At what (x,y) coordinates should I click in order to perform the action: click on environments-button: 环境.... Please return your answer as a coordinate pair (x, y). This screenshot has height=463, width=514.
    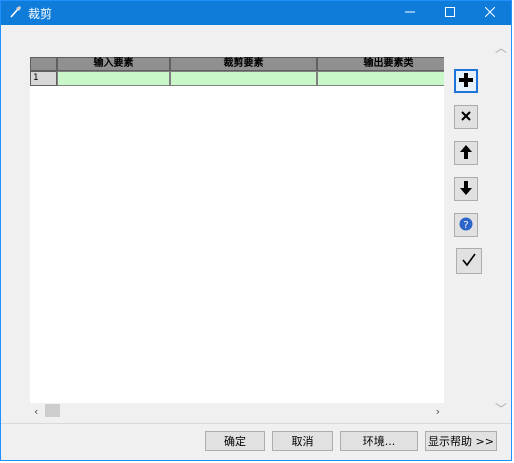
    Looking at the image, I should click on (379, 441).